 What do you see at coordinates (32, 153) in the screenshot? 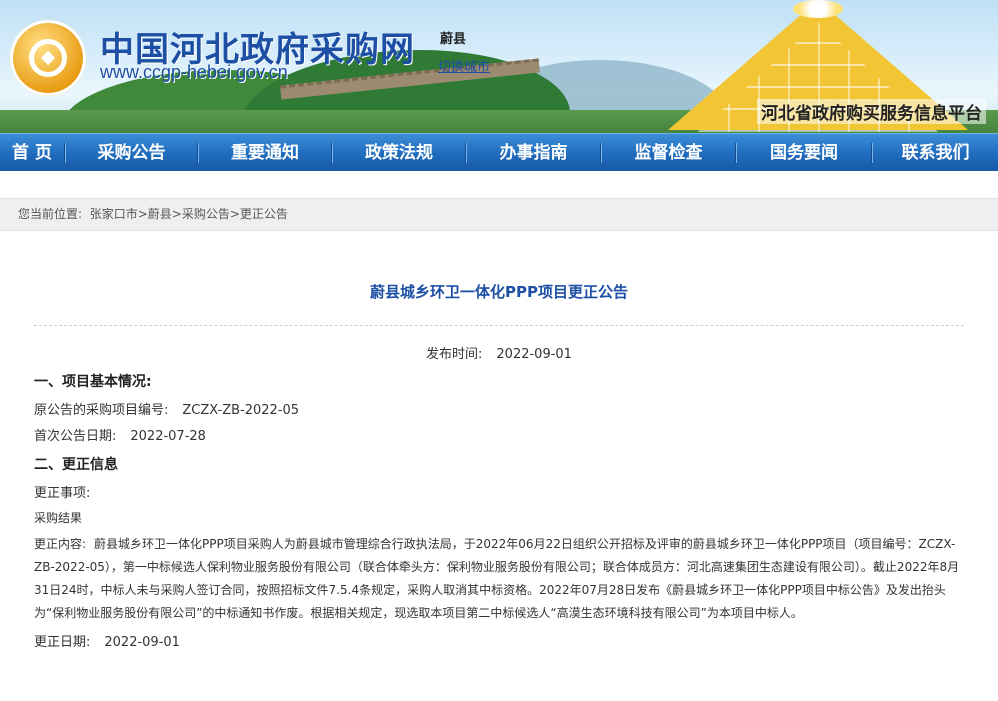
I see `nav-home: 首 页` at bounding box center [32, 153].